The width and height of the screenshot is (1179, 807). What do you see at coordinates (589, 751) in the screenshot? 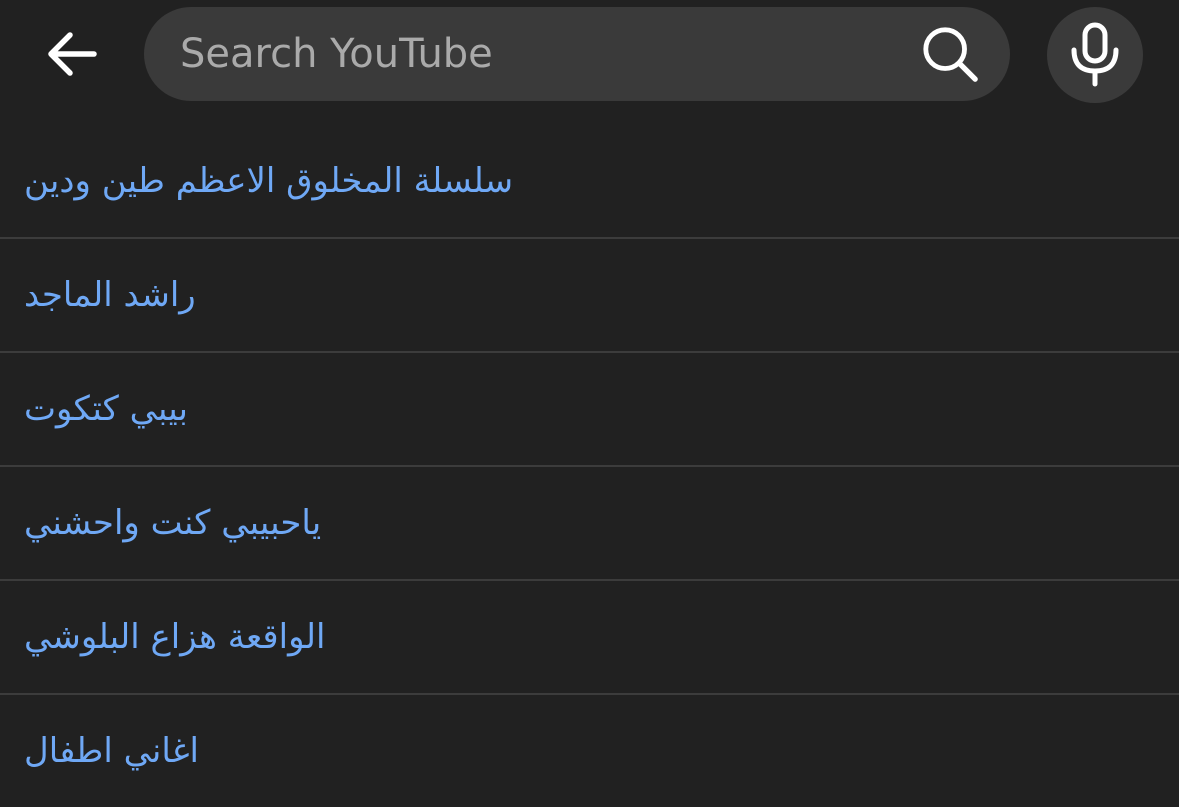
I see `suggestion-item: اغاني اطفال` at bounding box center [589, 751].